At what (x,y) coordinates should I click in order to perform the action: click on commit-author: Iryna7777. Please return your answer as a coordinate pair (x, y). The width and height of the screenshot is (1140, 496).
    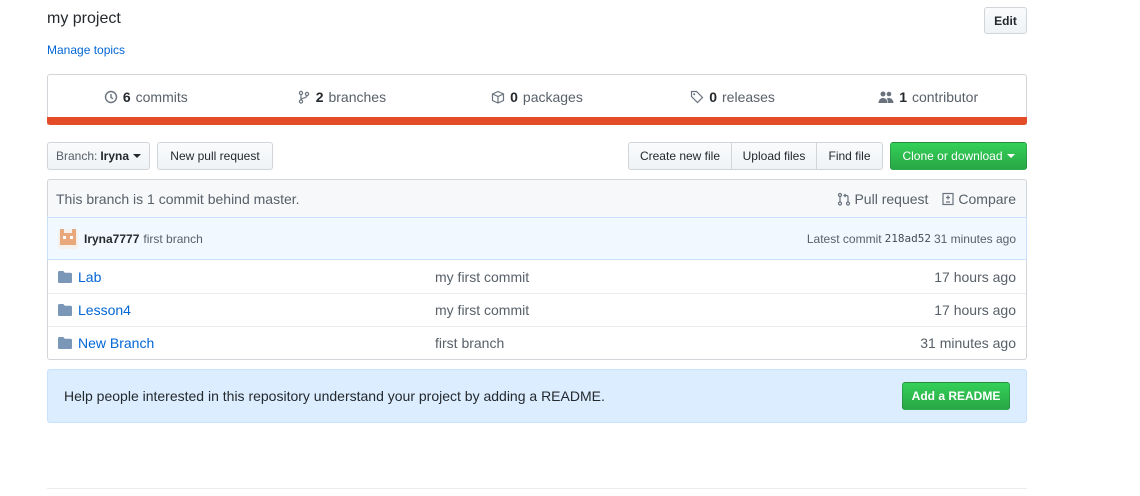
    Looking at the image, I should click on (111, 239).